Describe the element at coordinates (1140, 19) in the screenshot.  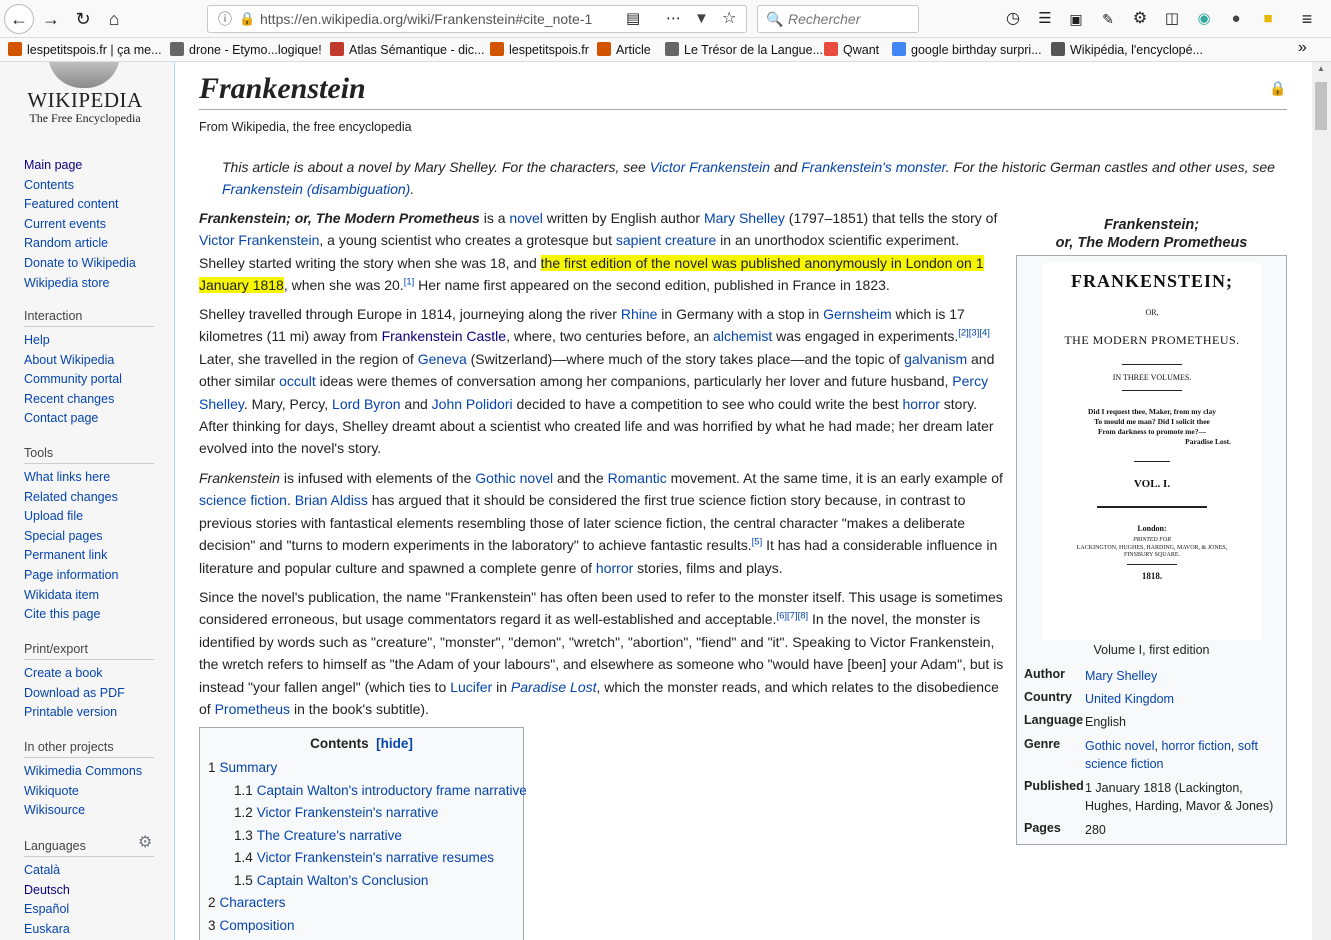
I see `settings-gear-icon: ⚙` at that location.